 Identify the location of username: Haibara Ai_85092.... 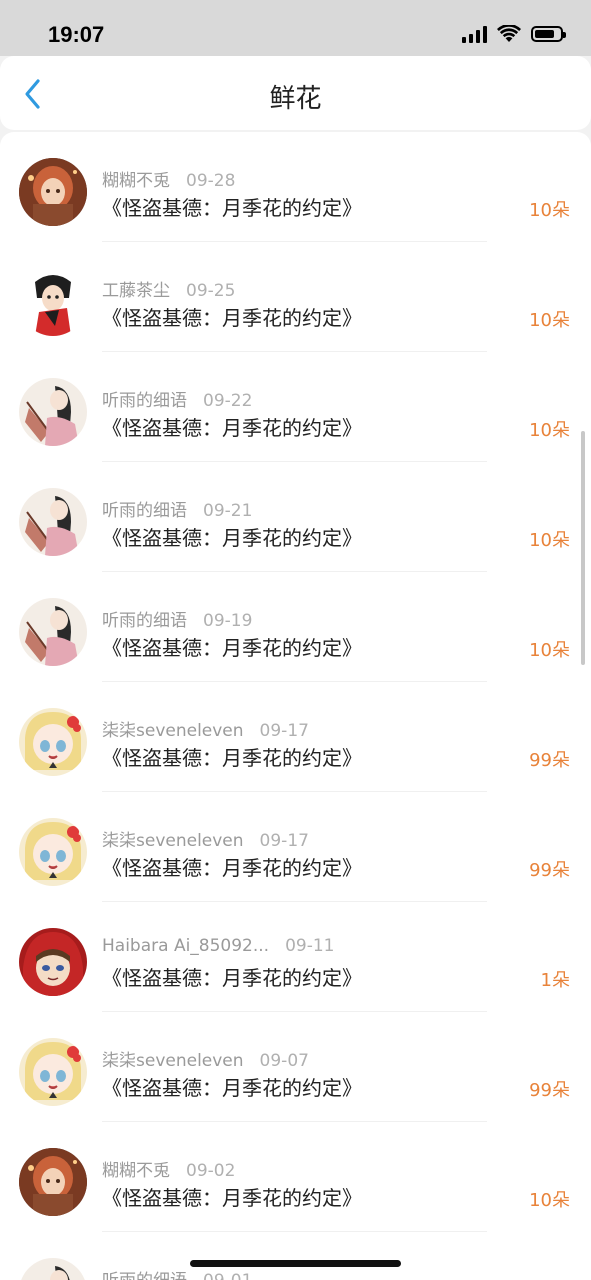
(185, 946).